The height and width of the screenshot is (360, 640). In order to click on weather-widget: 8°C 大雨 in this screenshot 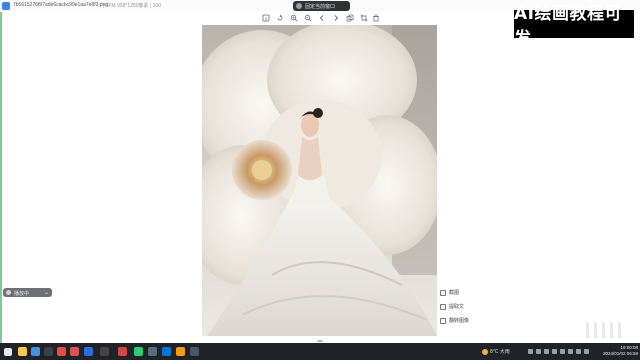, I will do `click(496, 351)`.